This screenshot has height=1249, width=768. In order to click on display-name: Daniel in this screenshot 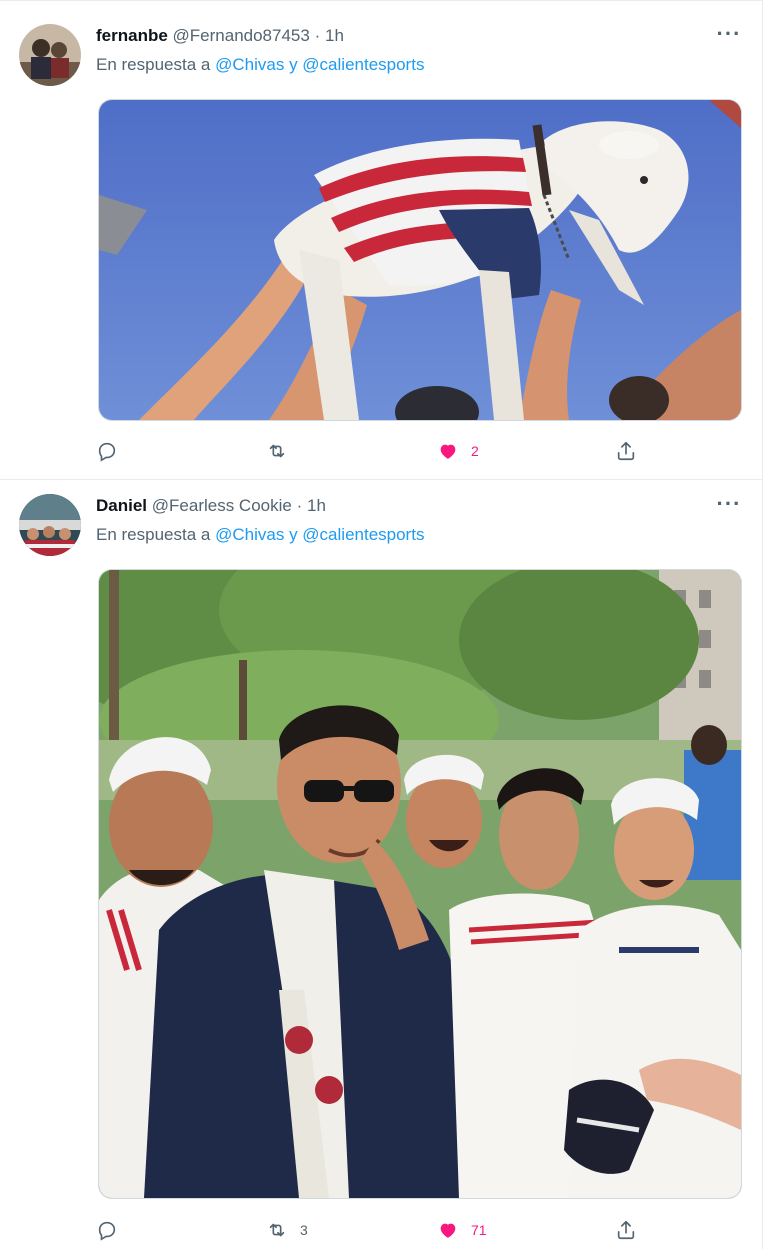, I will do `click(121, 505)`.